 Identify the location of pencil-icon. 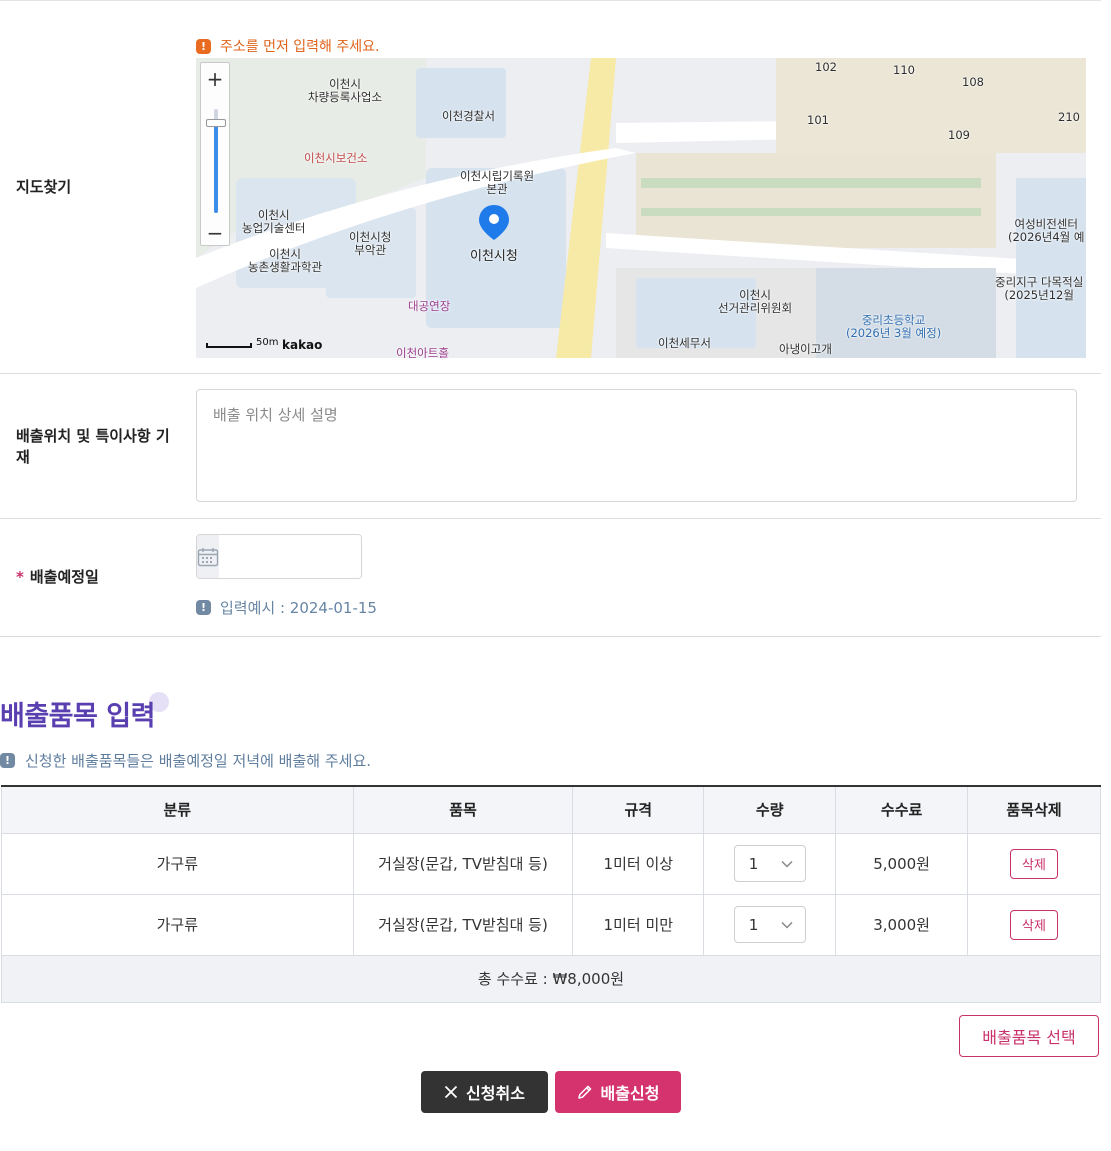
(584, 1092).